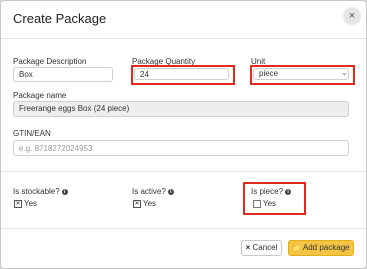  I want to click on add-package-button: 📁 Add package, so click(321, 248).